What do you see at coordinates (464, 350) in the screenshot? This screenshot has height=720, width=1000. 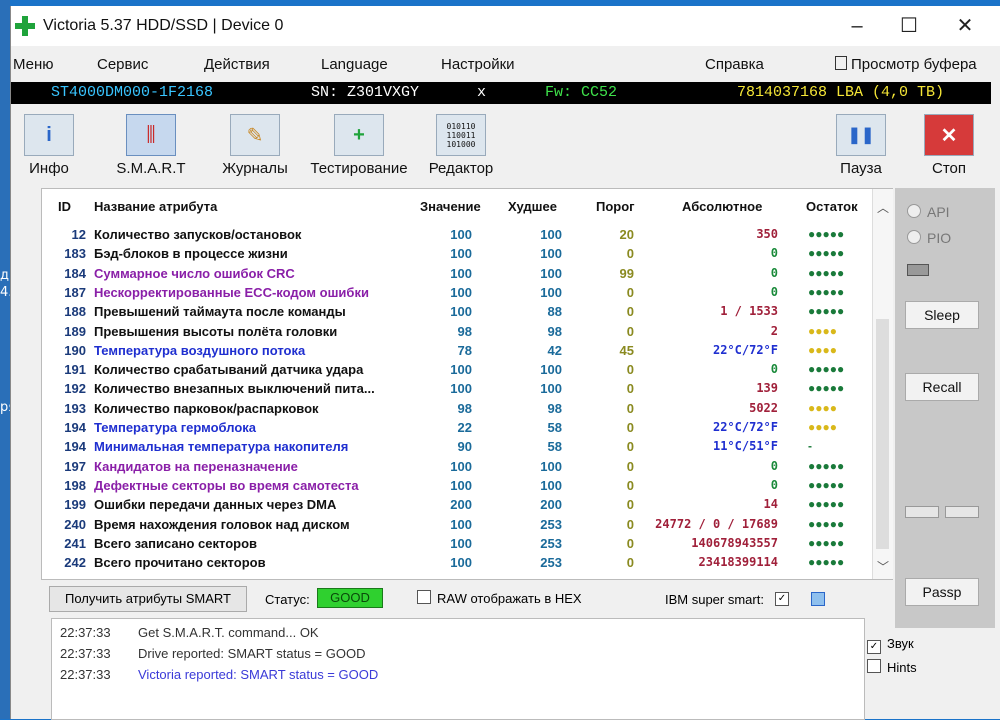 I see `attr-value: 78` at bounding box center [464, 350].